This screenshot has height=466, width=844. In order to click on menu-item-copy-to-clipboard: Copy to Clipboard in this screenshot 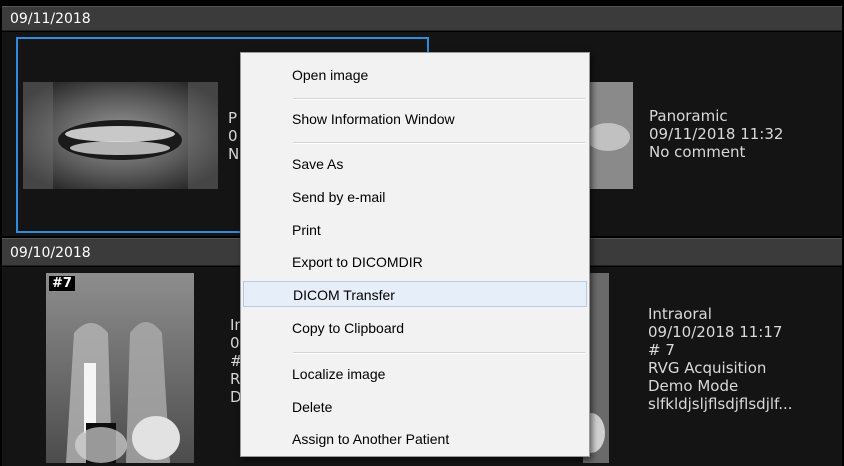, I will do `click(415, 328)`.